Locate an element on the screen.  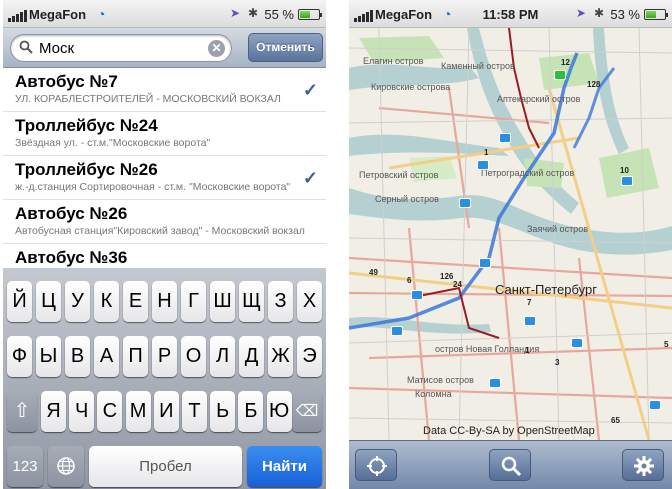
key: С is located at coordinates (110, 411).